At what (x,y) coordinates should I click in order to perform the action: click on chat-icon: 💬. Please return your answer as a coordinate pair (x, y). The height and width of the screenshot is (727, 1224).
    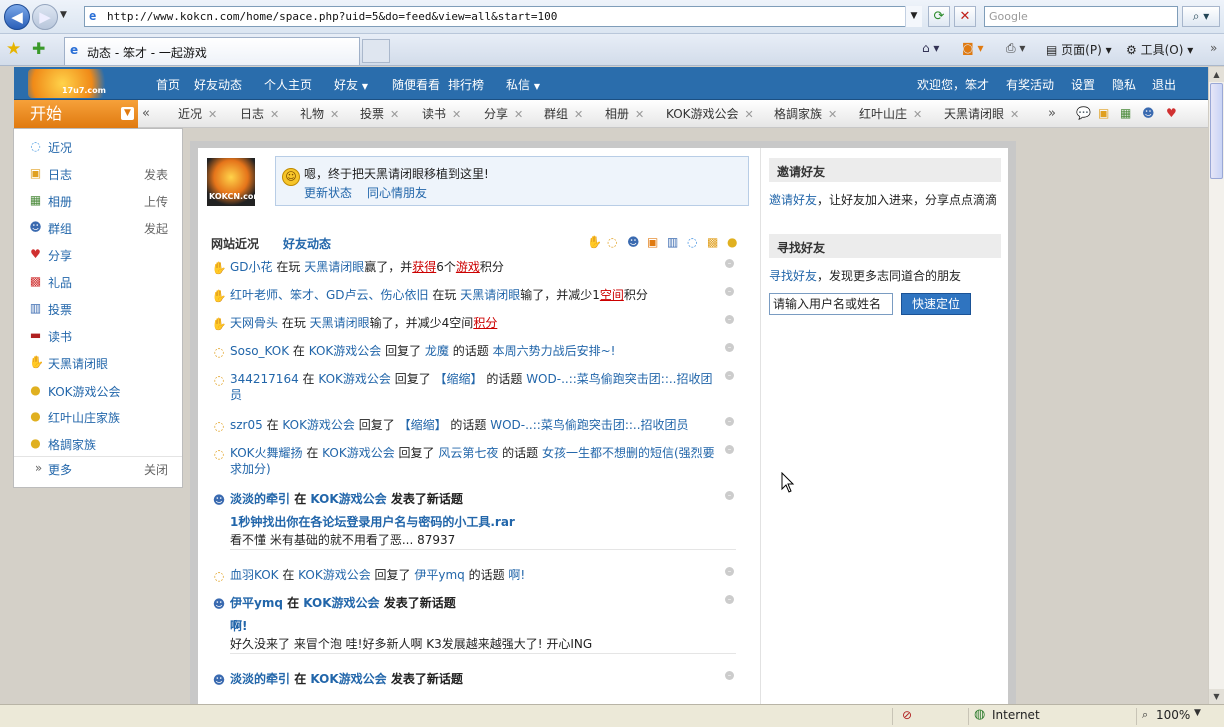
    Looking at the image, I should click on (1083, 113).